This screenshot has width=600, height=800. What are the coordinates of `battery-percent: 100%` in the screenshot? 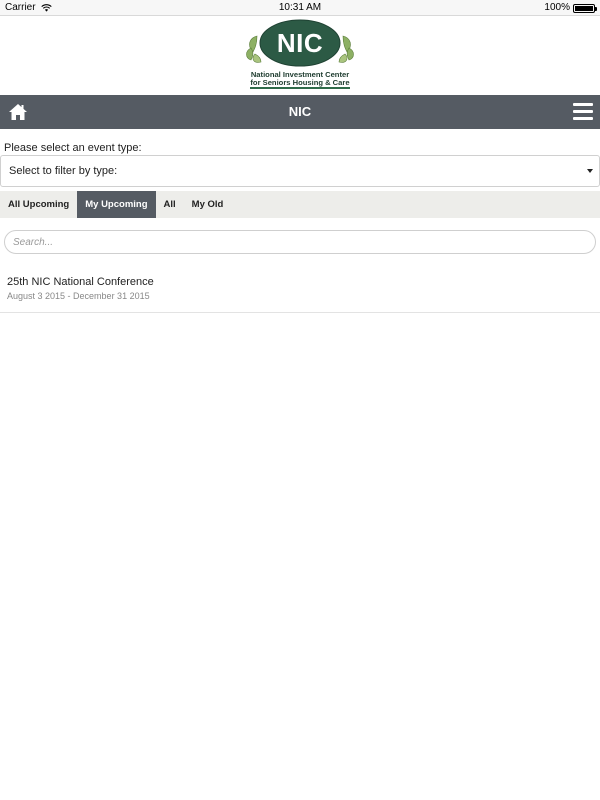 It's located at (557, 7).